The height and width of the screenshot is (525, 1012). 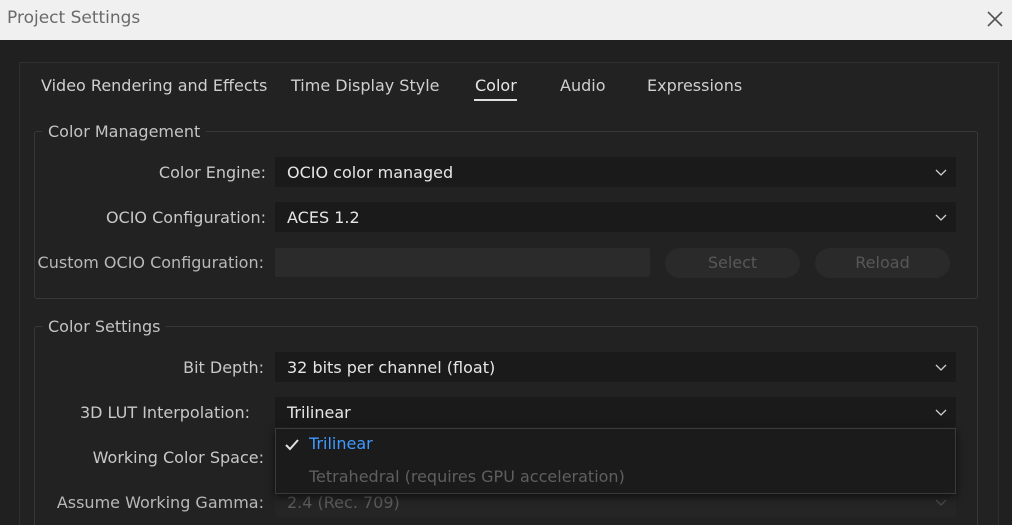 I want to click on bit-depth-value: 32 bits per channel (float), so click(x=391, y=367).